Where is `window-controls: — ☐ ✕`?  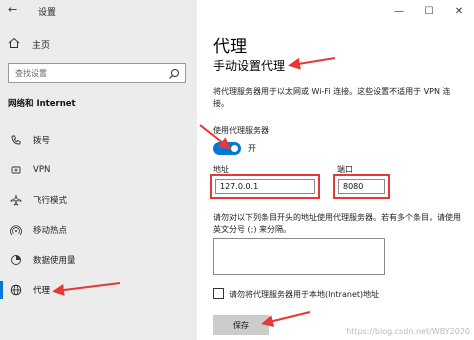
window-controls: — ☐ ✕ is located at coordinates (429, 11).